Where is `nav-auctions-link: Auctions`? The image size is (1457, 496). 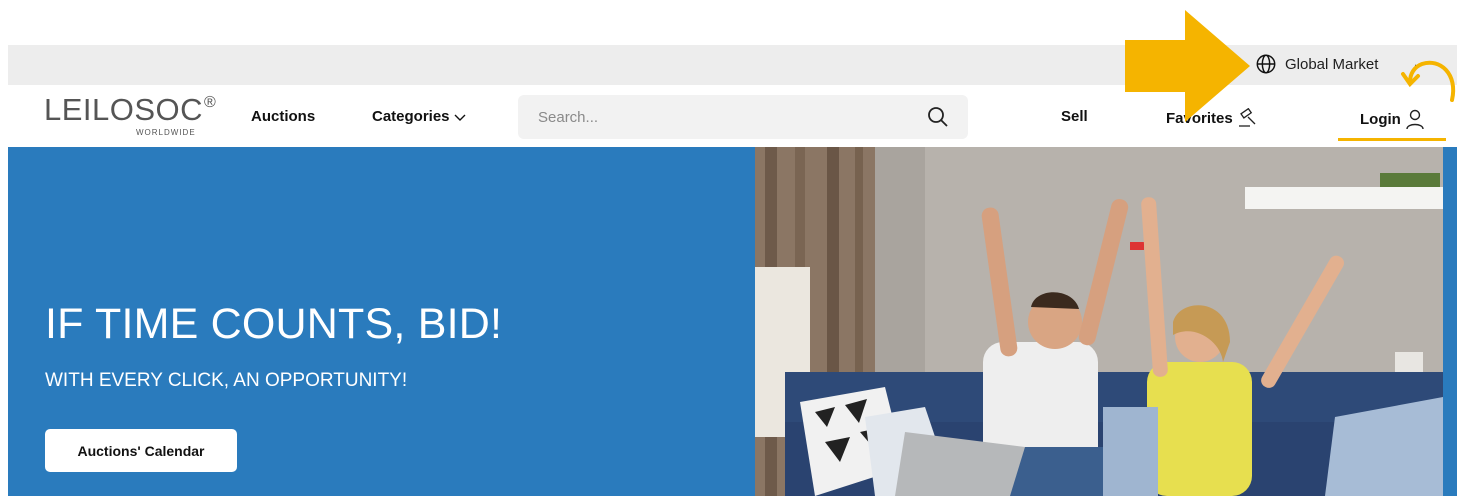
nav-auctions-link: Auctions is located at coordinates (283, 116).